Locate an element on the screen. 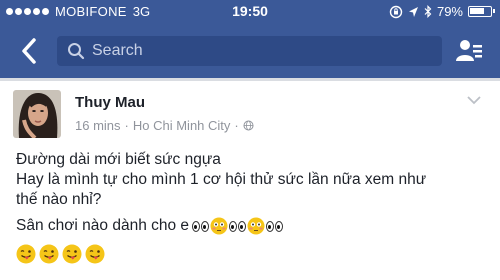 This screenshot has width=500, height=280. inline-emoji-group is located at coordinates (238, 226).